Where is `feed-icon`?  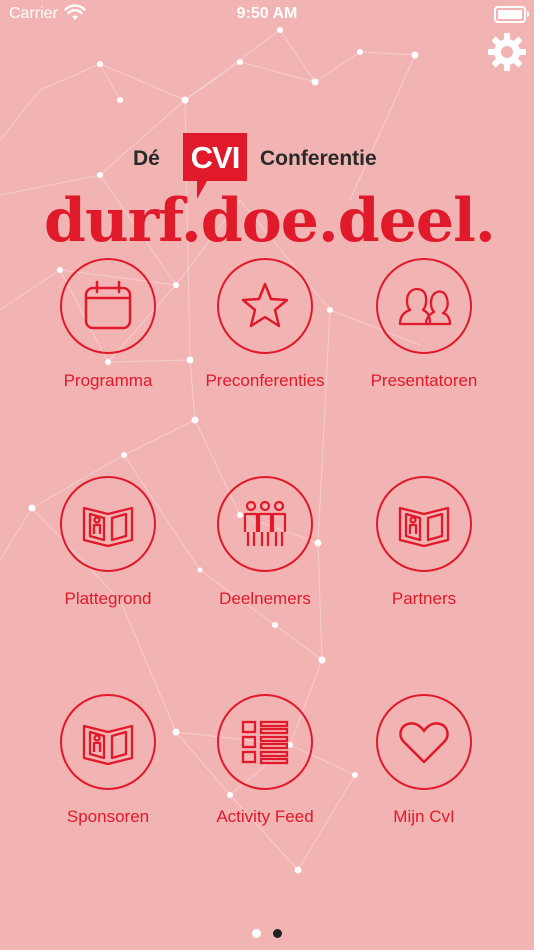 feed-icon is located at coordinates (265, 742).